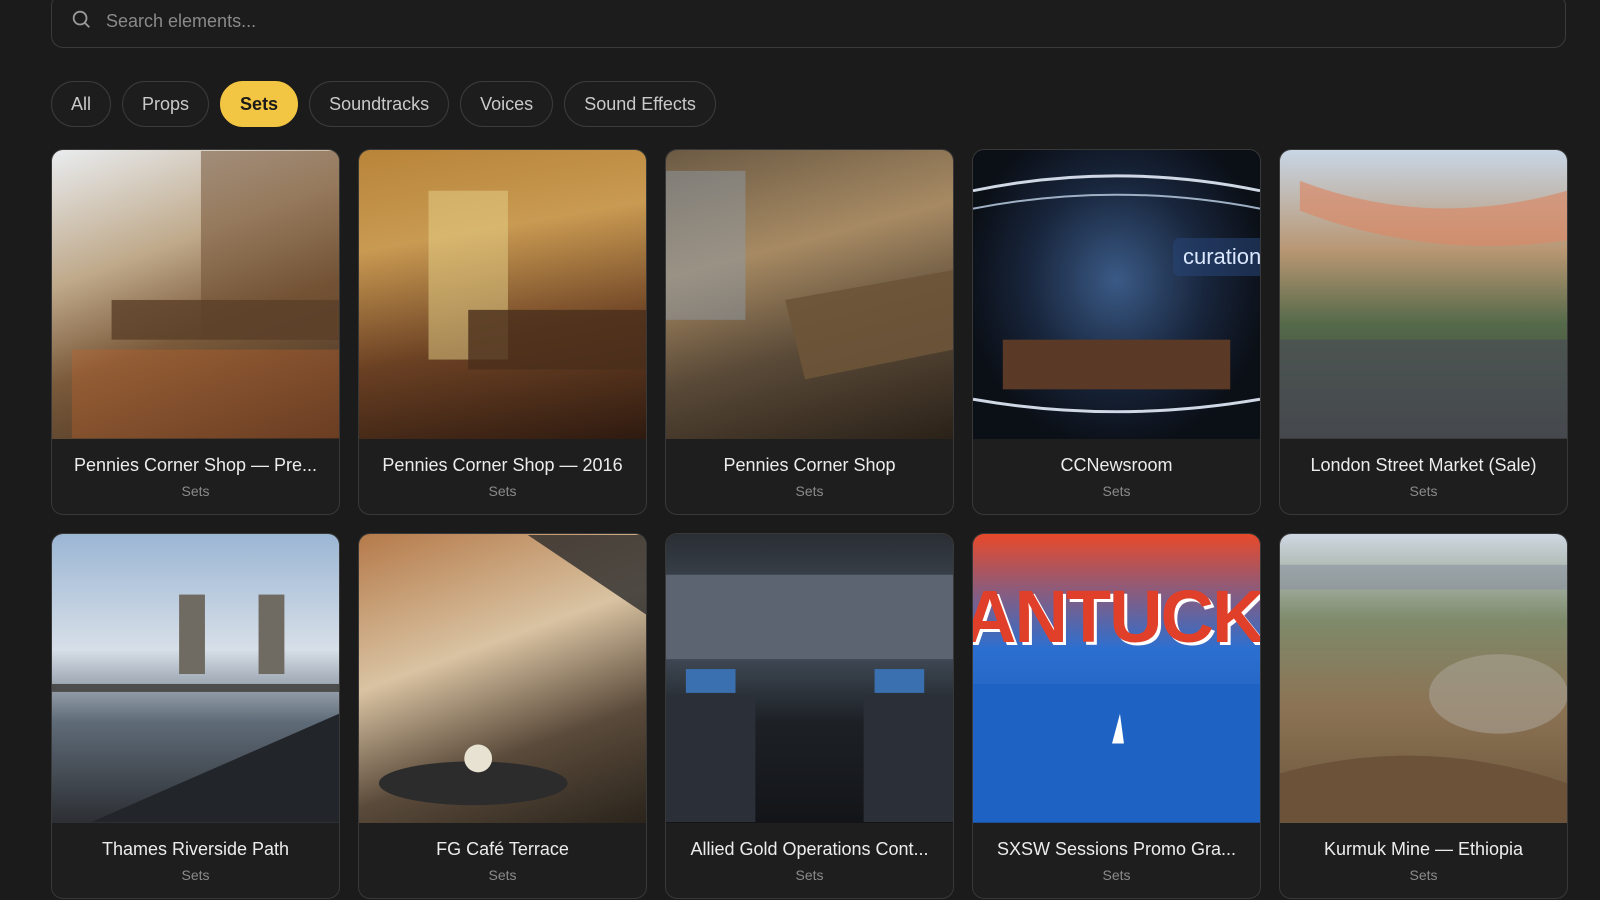 This screenshot has width=1600, height=900. Describe the element at coordinates (379, 104) in the screenshot. I see `filter-soundtracks: Soundtracks` at that location.